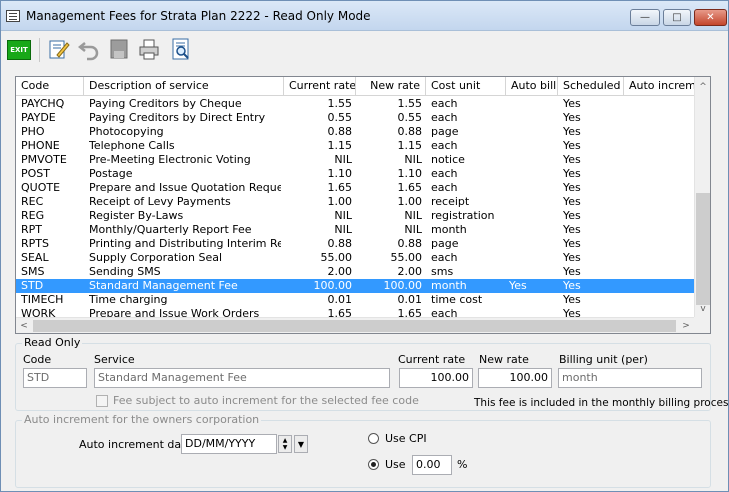 This screenshot has width=729, height=492. I want to click on auto-increment-checkbox, so click(102, 401).